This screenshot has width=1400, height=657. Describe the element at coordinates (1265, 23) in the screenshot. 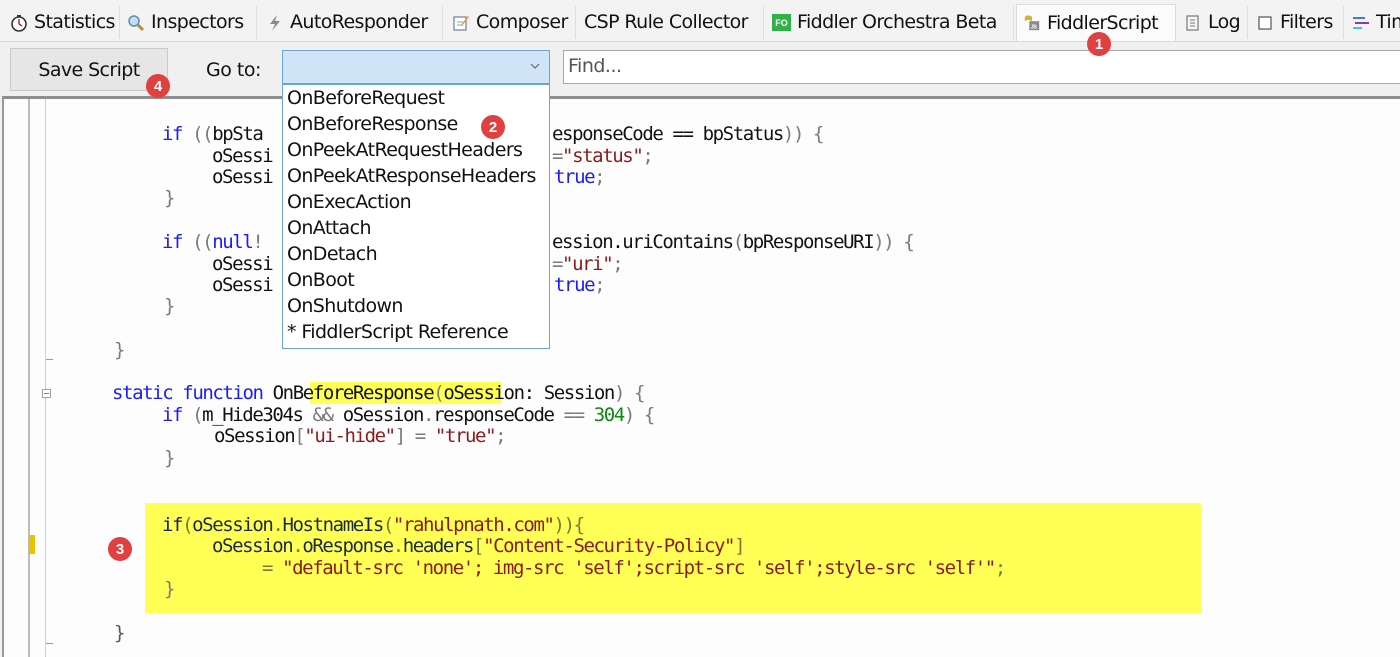

I see `checkbox-icon` at that location.